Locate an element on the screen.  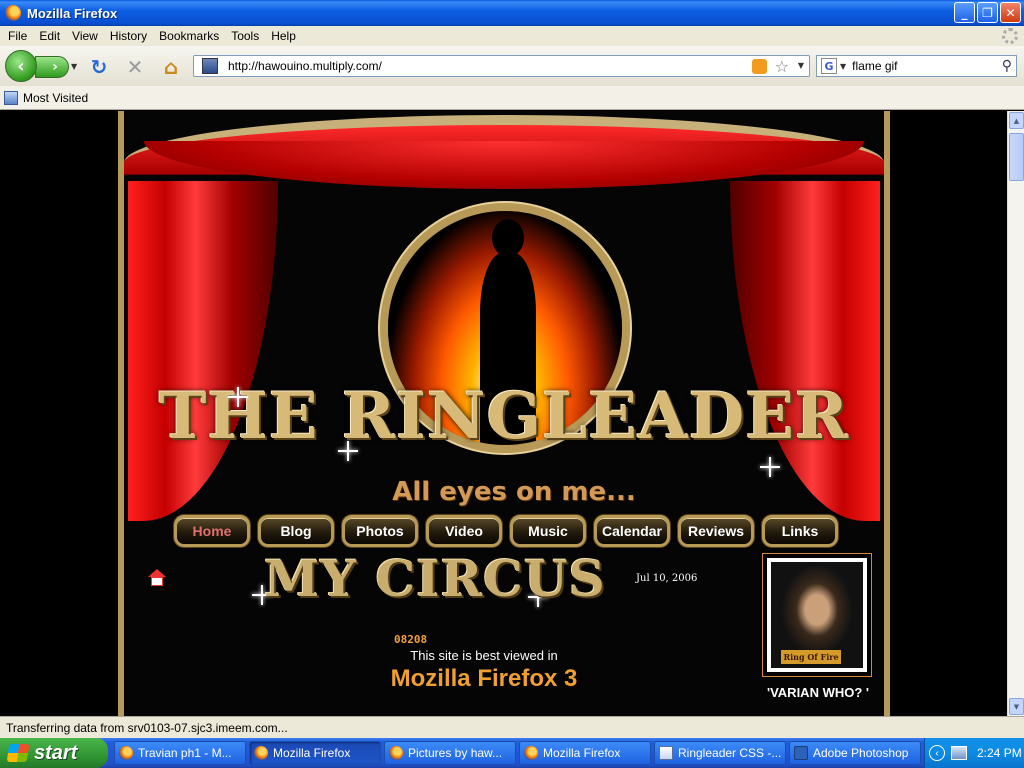
menu-file: File is located at coordinates (17, 36).